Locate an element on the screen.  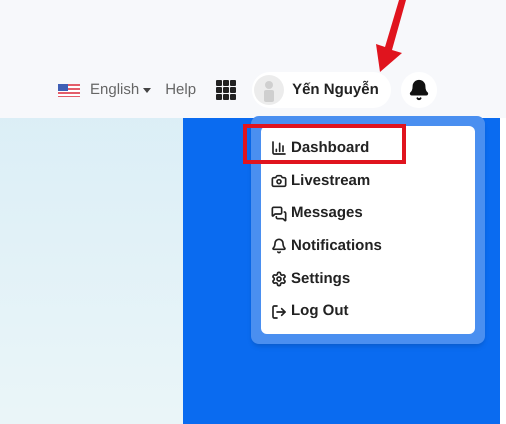
camera-icon is located at coordinates (279, 181).